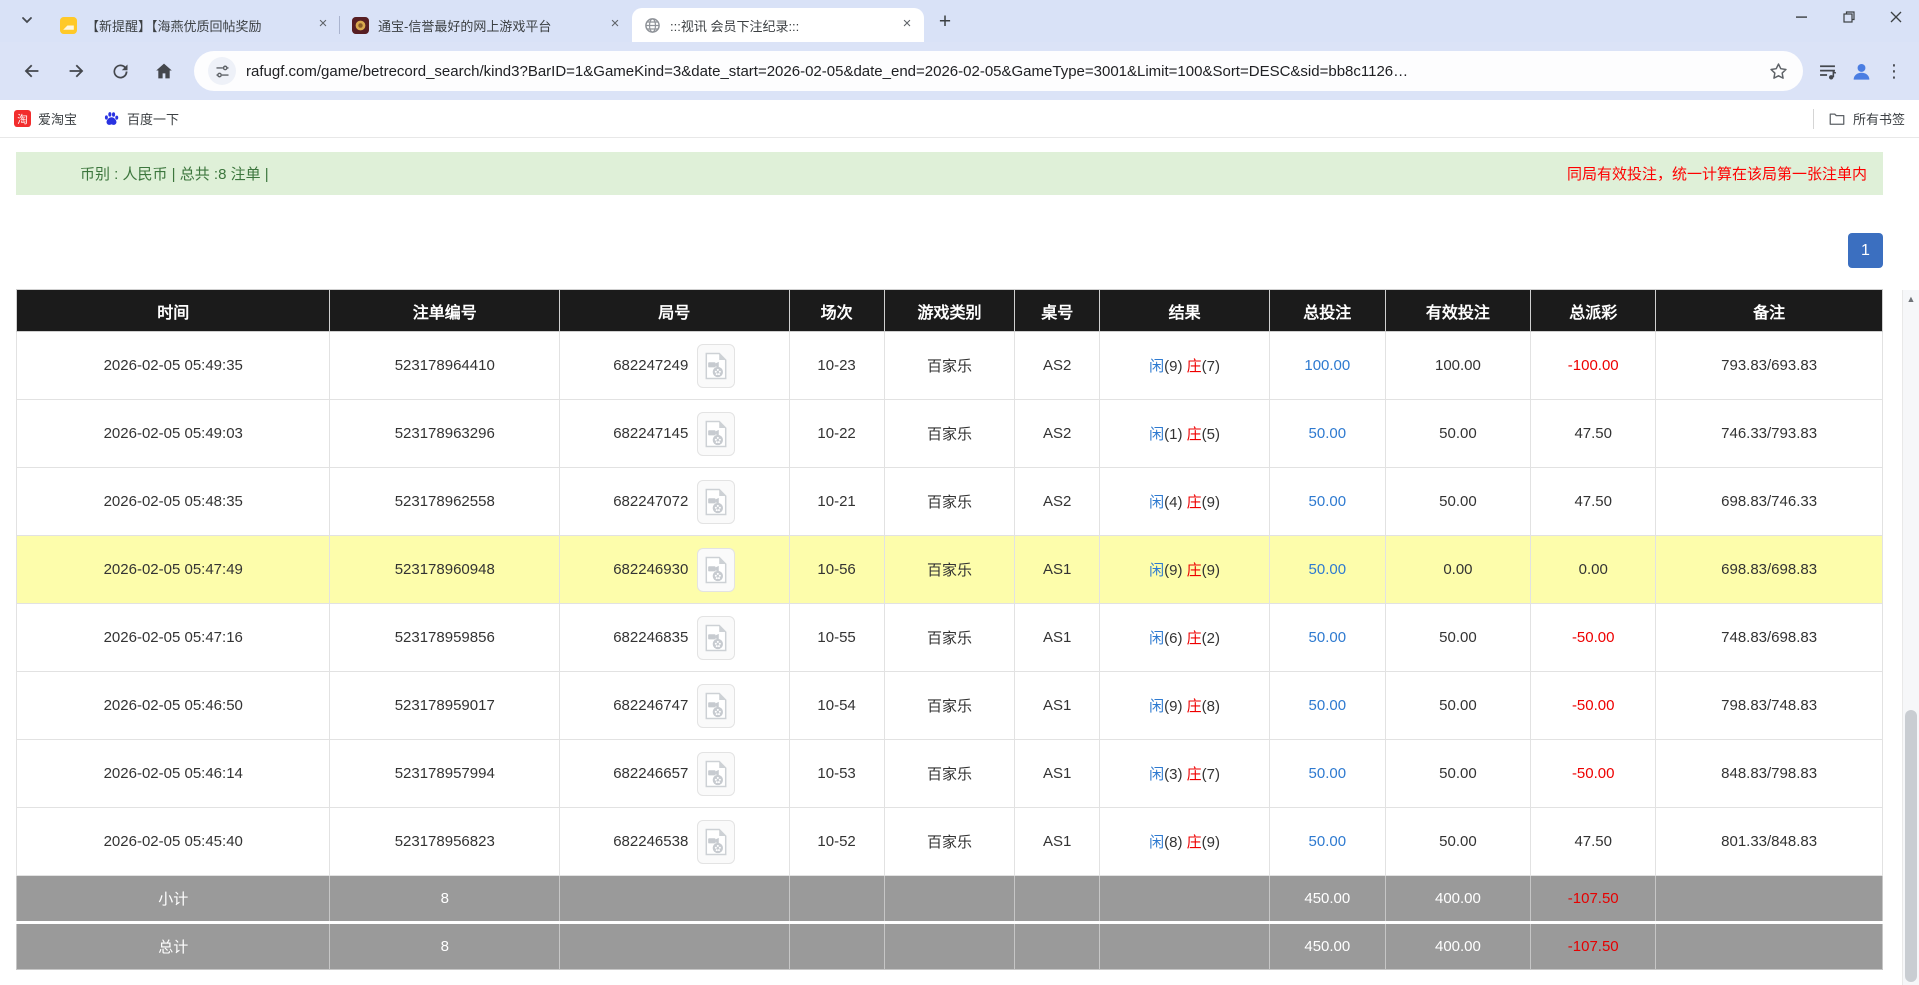  What do you see at coordinates (1184, 637) in the screenshot?
I see `cell-result: 闲(6) 庄(2)` at bounding box center [1184, 637].